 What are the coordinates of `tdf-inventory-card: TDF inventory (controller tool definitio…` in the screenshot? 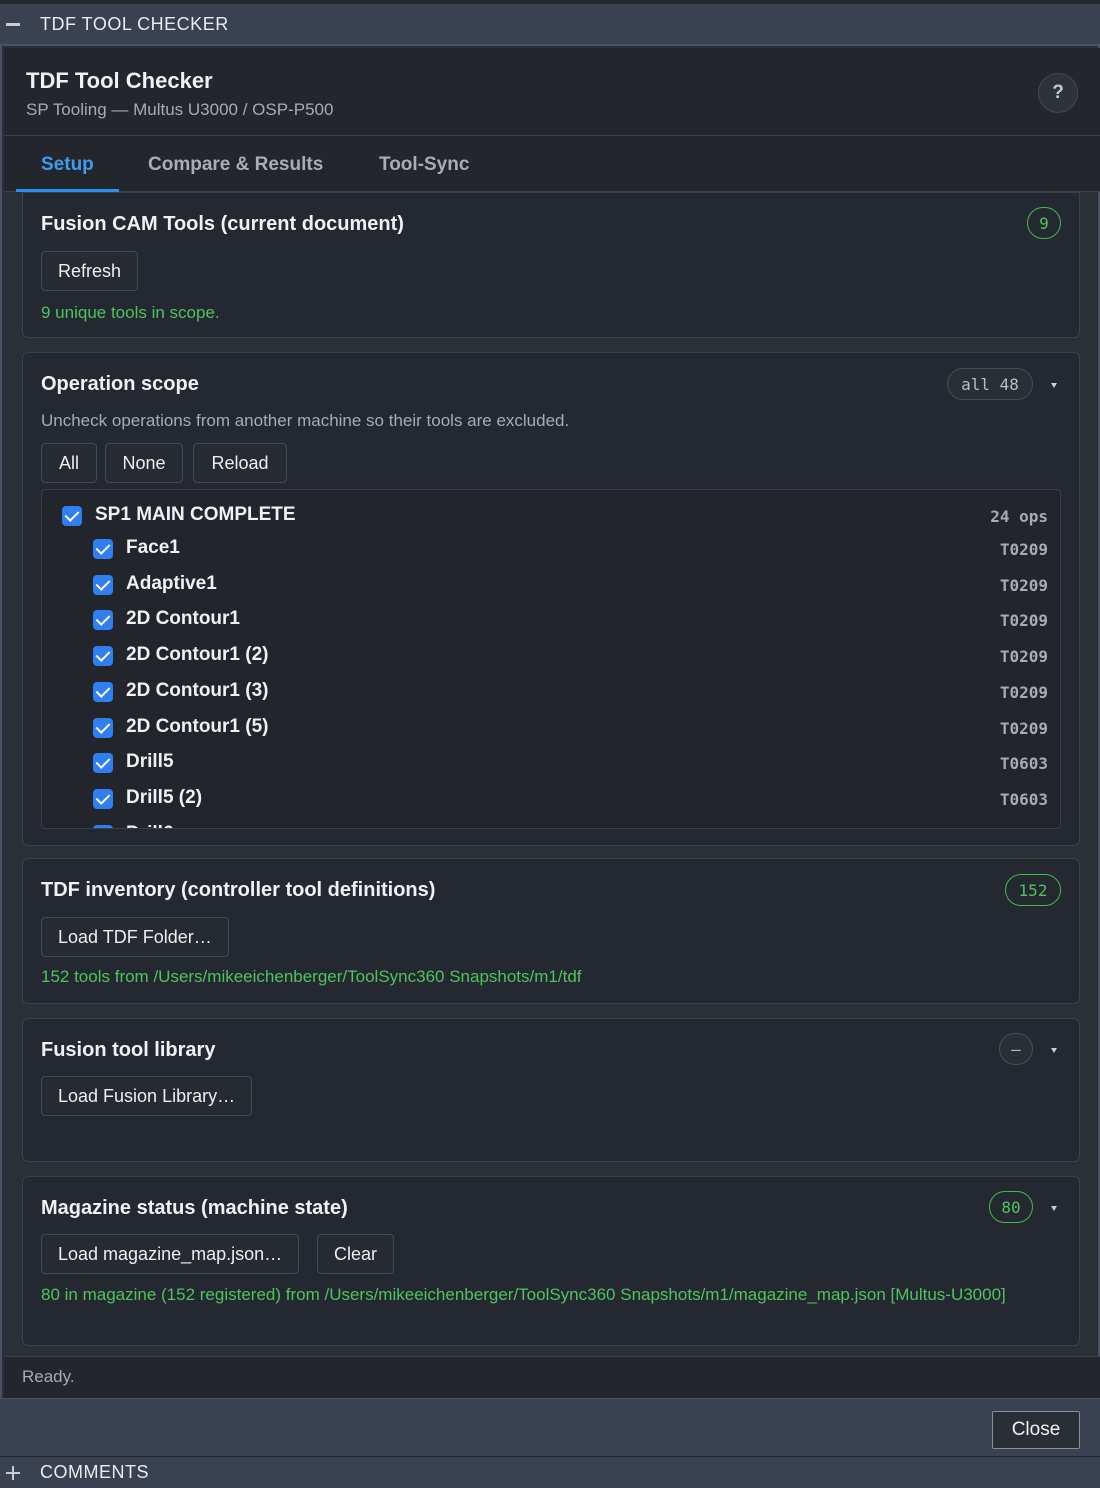 It's located at (551, 931).